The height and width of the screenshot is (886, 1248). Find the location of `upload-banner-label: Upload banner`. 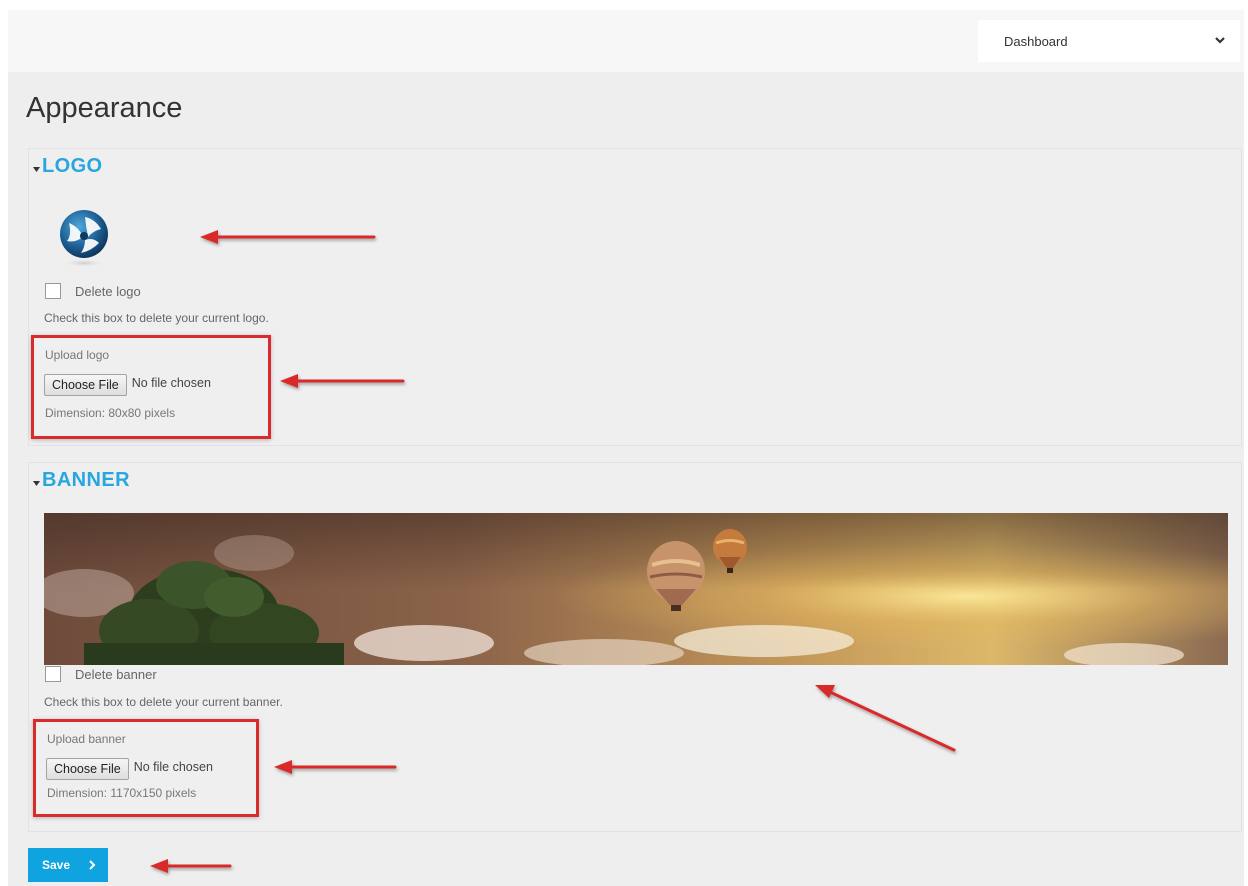

upload-banner-label: Upload banner is located at coordinates (86, 739).